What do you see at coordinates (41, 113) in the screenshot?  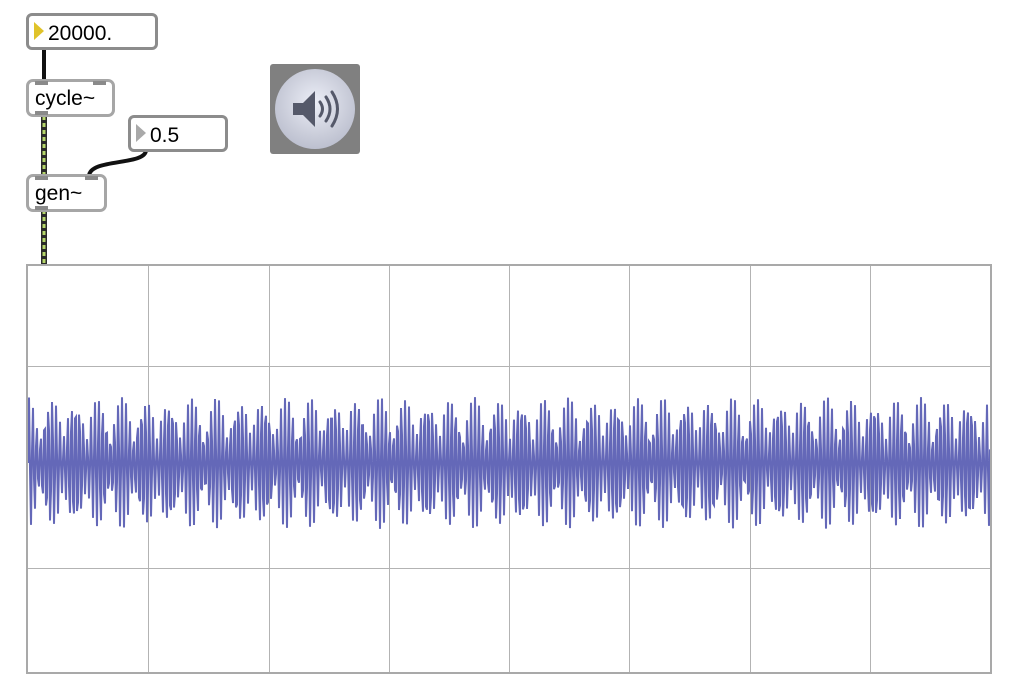 I see `cycle-outlet` at bounding box center [41, 113].